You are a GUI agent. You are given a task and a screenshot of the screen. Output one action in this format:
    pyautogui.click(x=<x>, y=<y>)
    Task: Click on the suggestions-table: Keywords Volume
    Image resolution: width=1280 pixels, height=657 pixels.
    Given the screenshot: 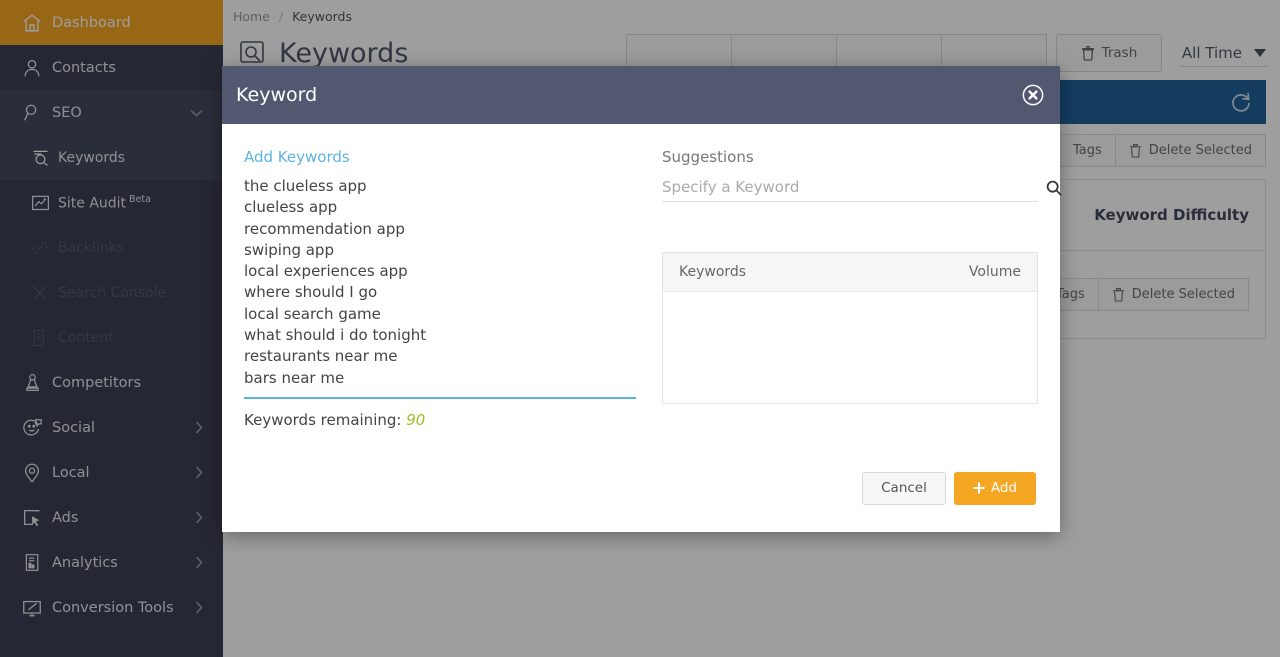 What is the action you would take?
    pyautogui.click(x=850, y=328)
    